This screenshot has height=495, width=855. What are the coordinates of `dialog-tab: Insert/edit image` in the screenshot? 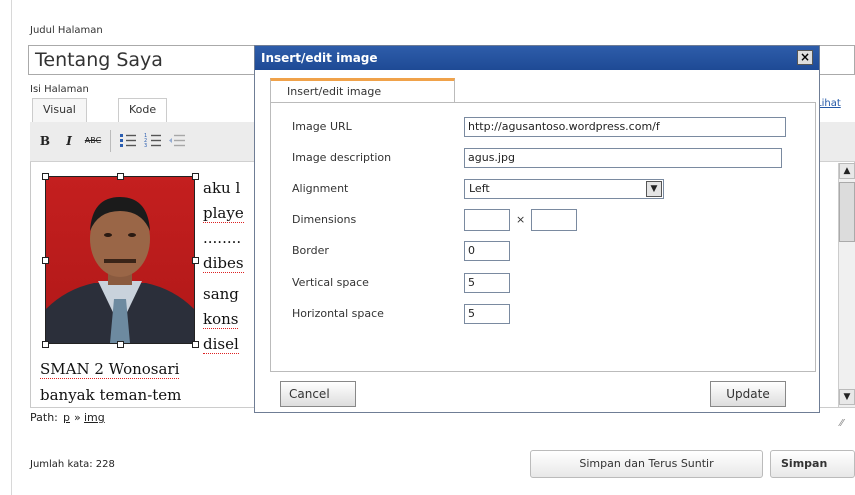 It's located at (362, 90).